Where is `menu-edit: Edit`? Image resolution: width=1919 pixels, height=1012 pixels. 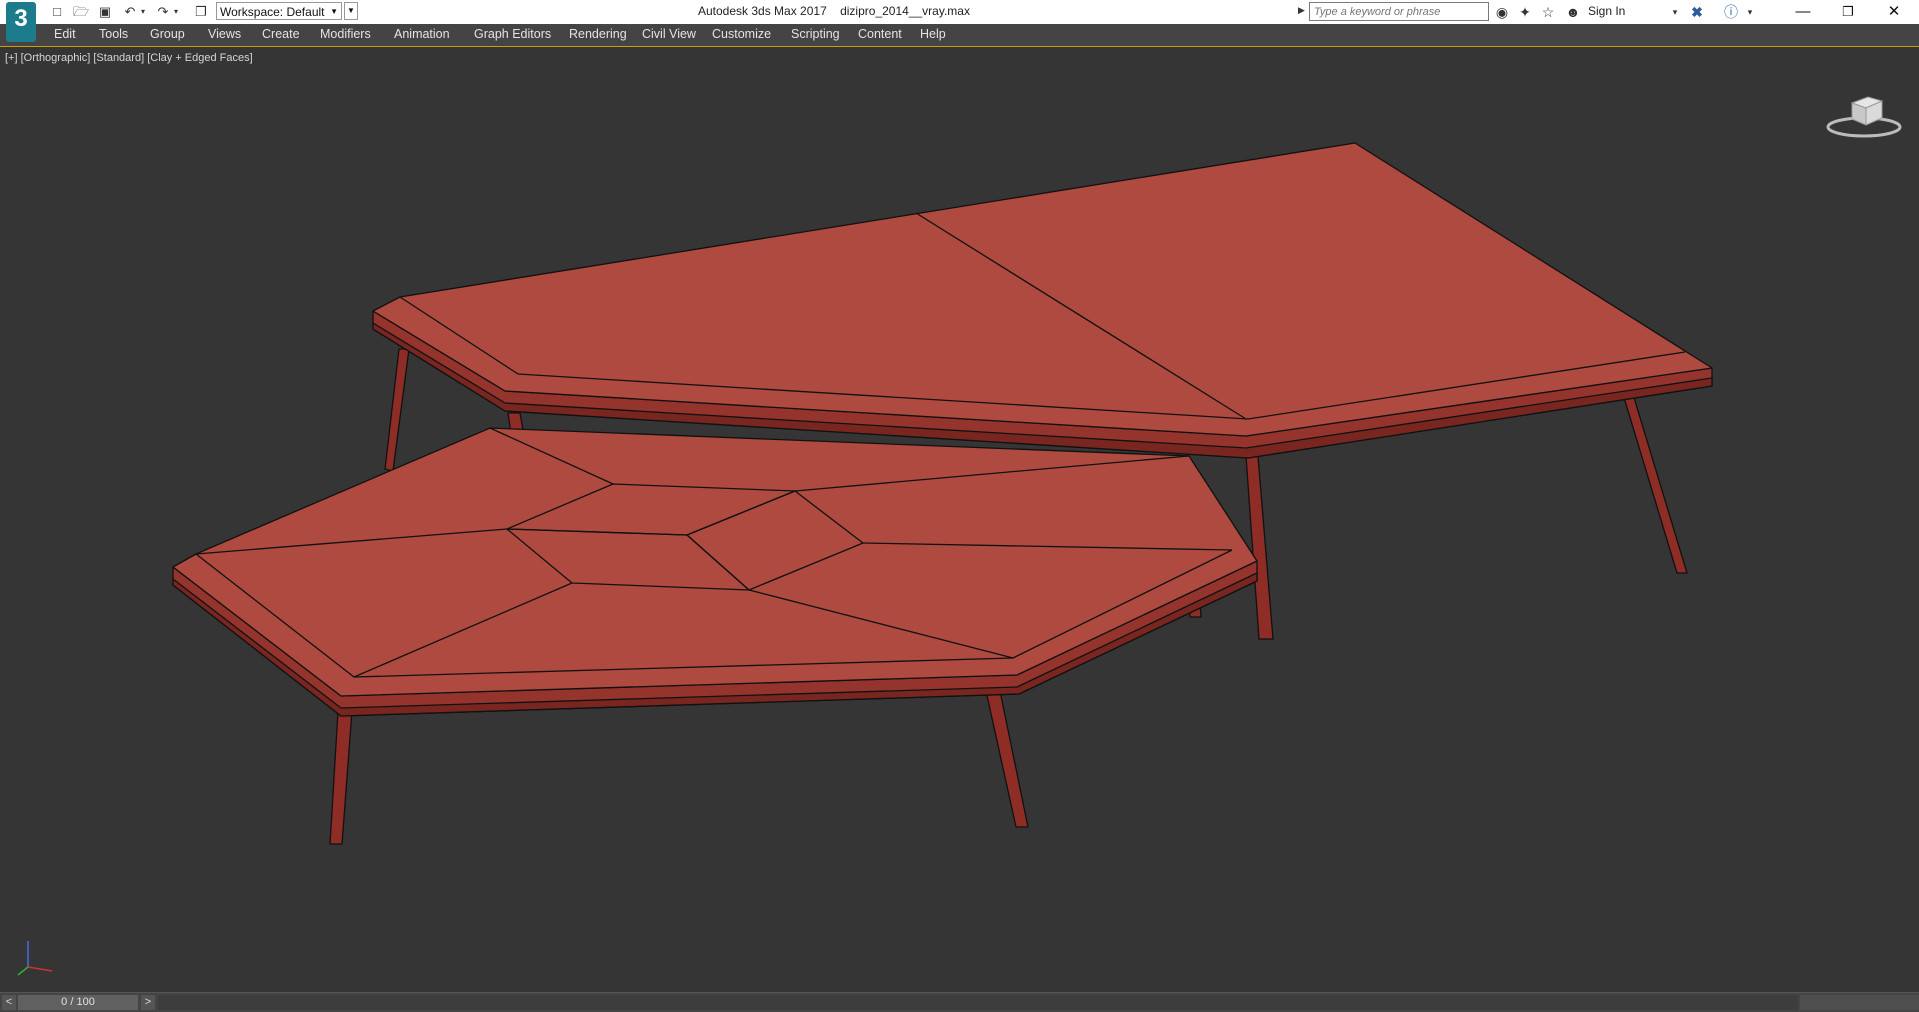
menu-edit: Edit is located at coordinates (65, 34).